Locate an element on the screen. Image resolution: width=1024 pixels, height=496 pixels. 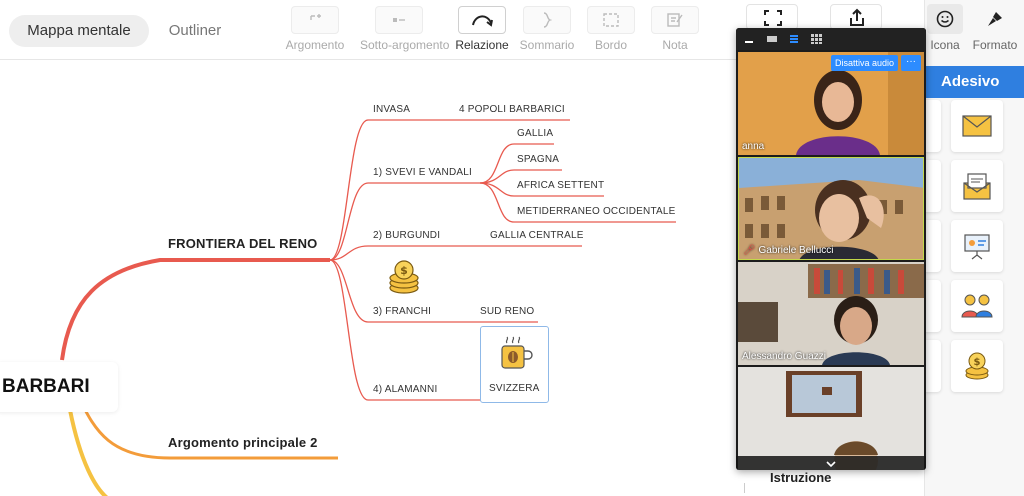
topic-tool-button: Argomento is located at coordinates (315, 32).